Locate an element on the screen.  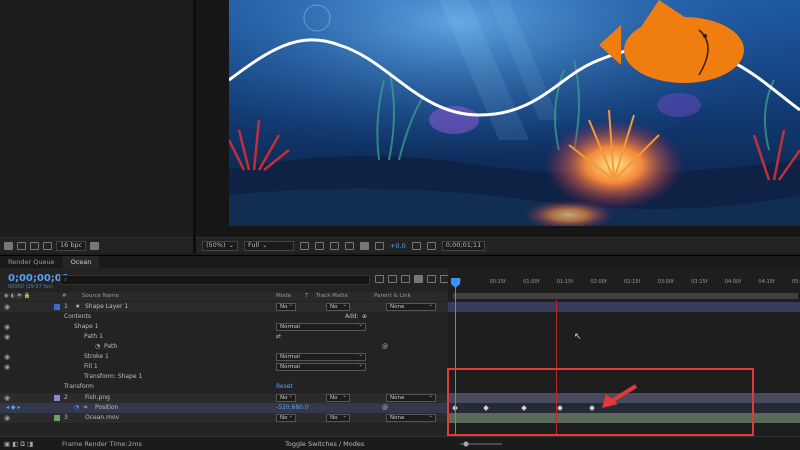
new-folder-icon is located at coordinates (21, 245).